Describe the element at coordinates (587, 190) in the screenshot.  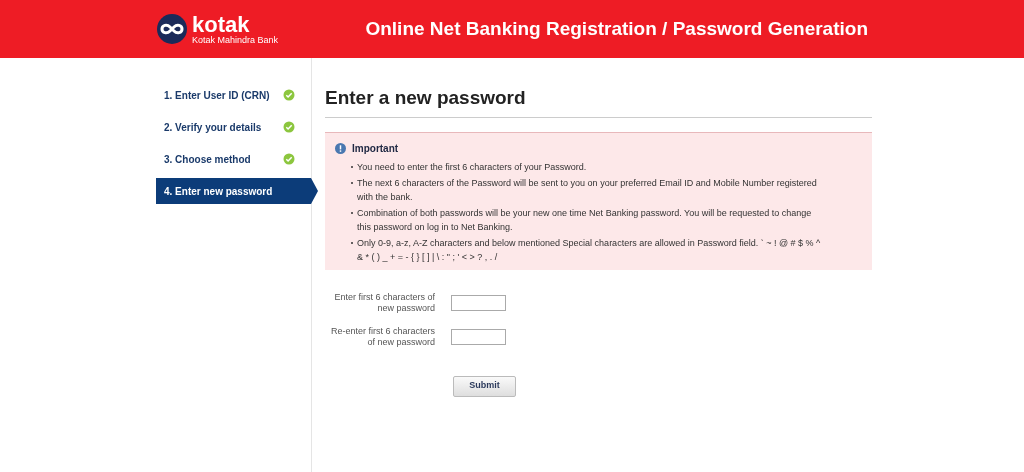
I see `notice-text: The next 6 characters of the Password will be sent to you on your preferred Email ID and Mobile Number registered with the bank.` at that location.